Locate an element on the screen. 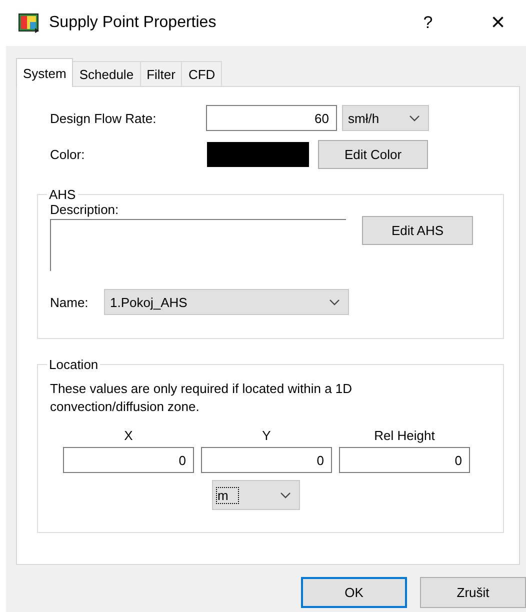 This screenshot has height=612, width=526. help-button: ? is located at coordinates (428, 23).